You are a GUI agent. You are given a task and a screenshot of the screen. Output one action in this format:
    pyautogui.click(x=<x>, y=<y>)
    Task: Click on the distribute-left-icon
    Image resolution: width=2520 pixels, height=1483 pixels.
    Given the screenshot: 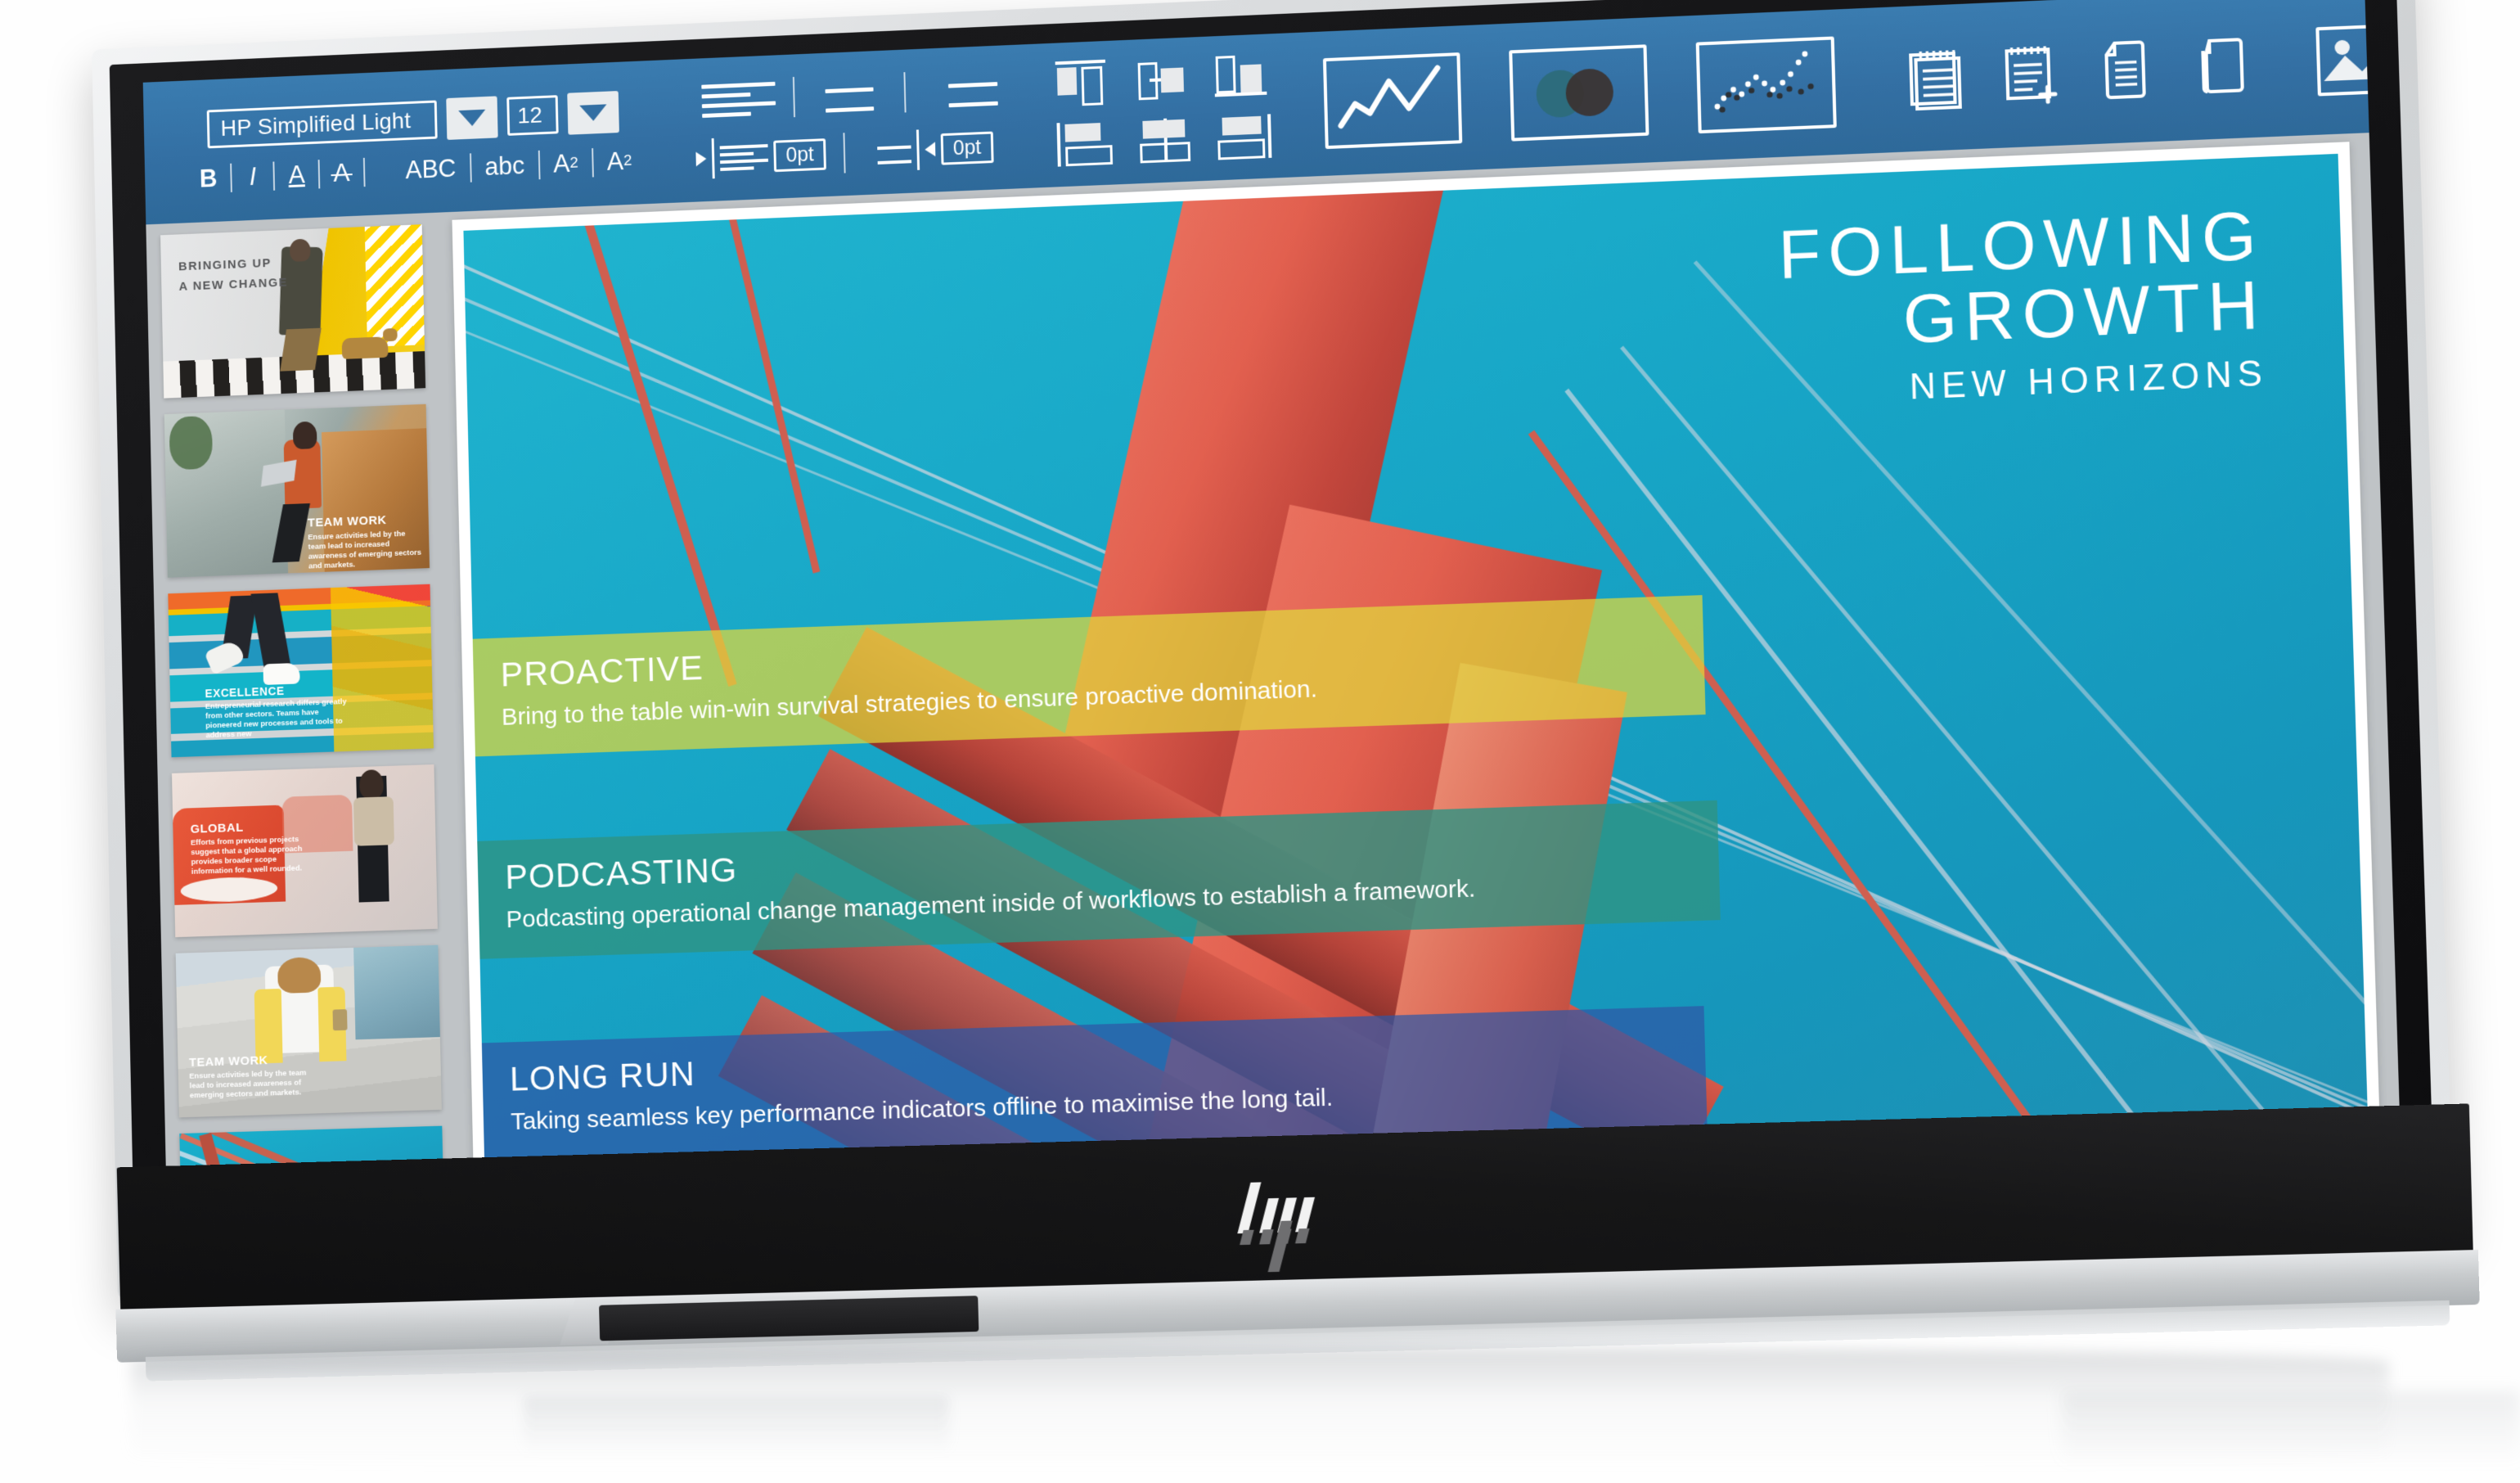 What is the action you would take?
    pyautogui.click(x=1087, y=144)
    